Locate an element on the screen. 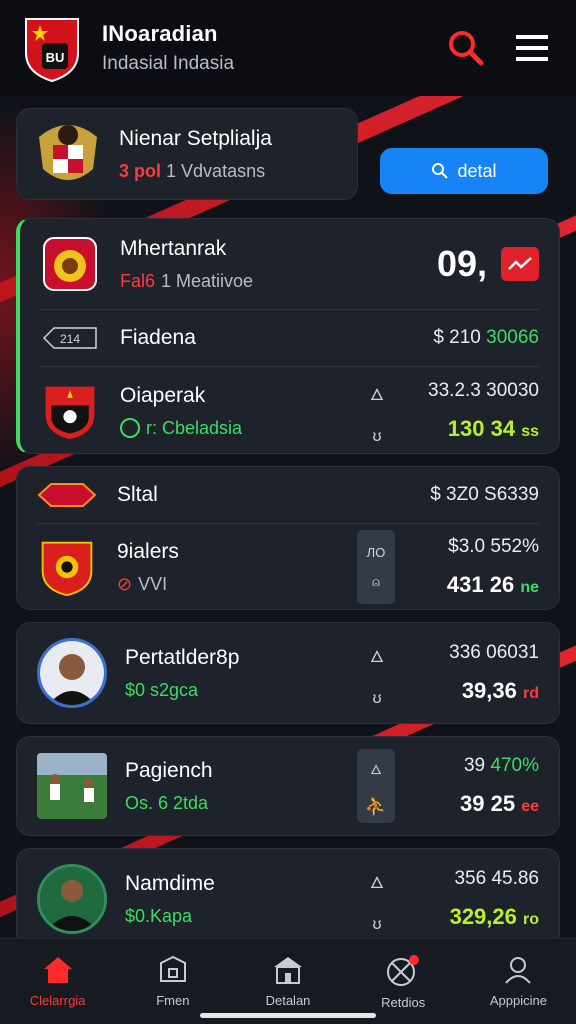 Image resolution: width=576 pixels, height=1024 pixels. search-button is located at coordinates (466, 48).